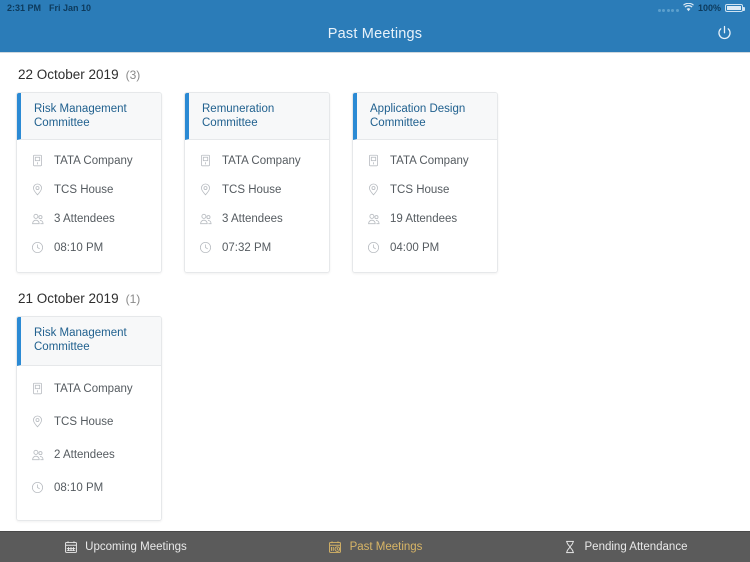 This screenshot has width=750, height=562. What do you see at coordinates (238, 116) in the screenshot?
I see `meeting-title: Remuneration Committee` at bounding box center [238, 116].